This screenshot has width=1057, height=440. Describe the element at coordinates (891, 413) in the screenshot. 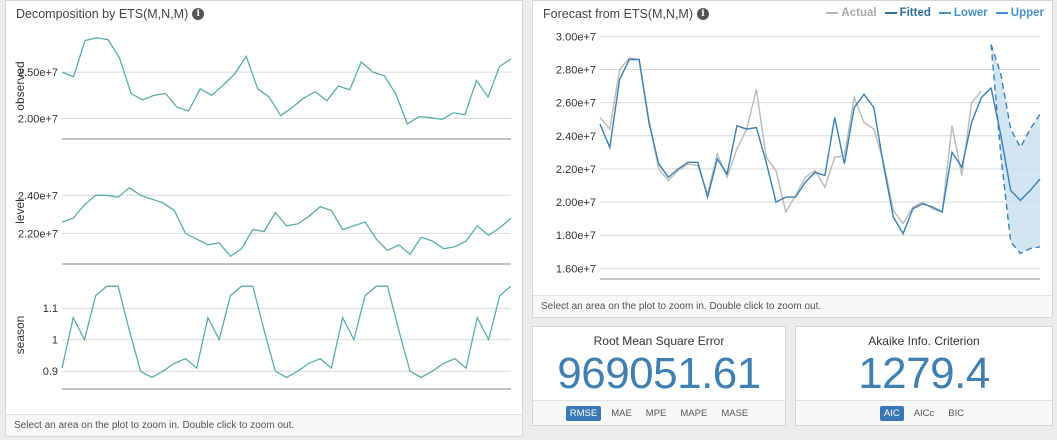

I see `tab-aic: AIC` at that location.